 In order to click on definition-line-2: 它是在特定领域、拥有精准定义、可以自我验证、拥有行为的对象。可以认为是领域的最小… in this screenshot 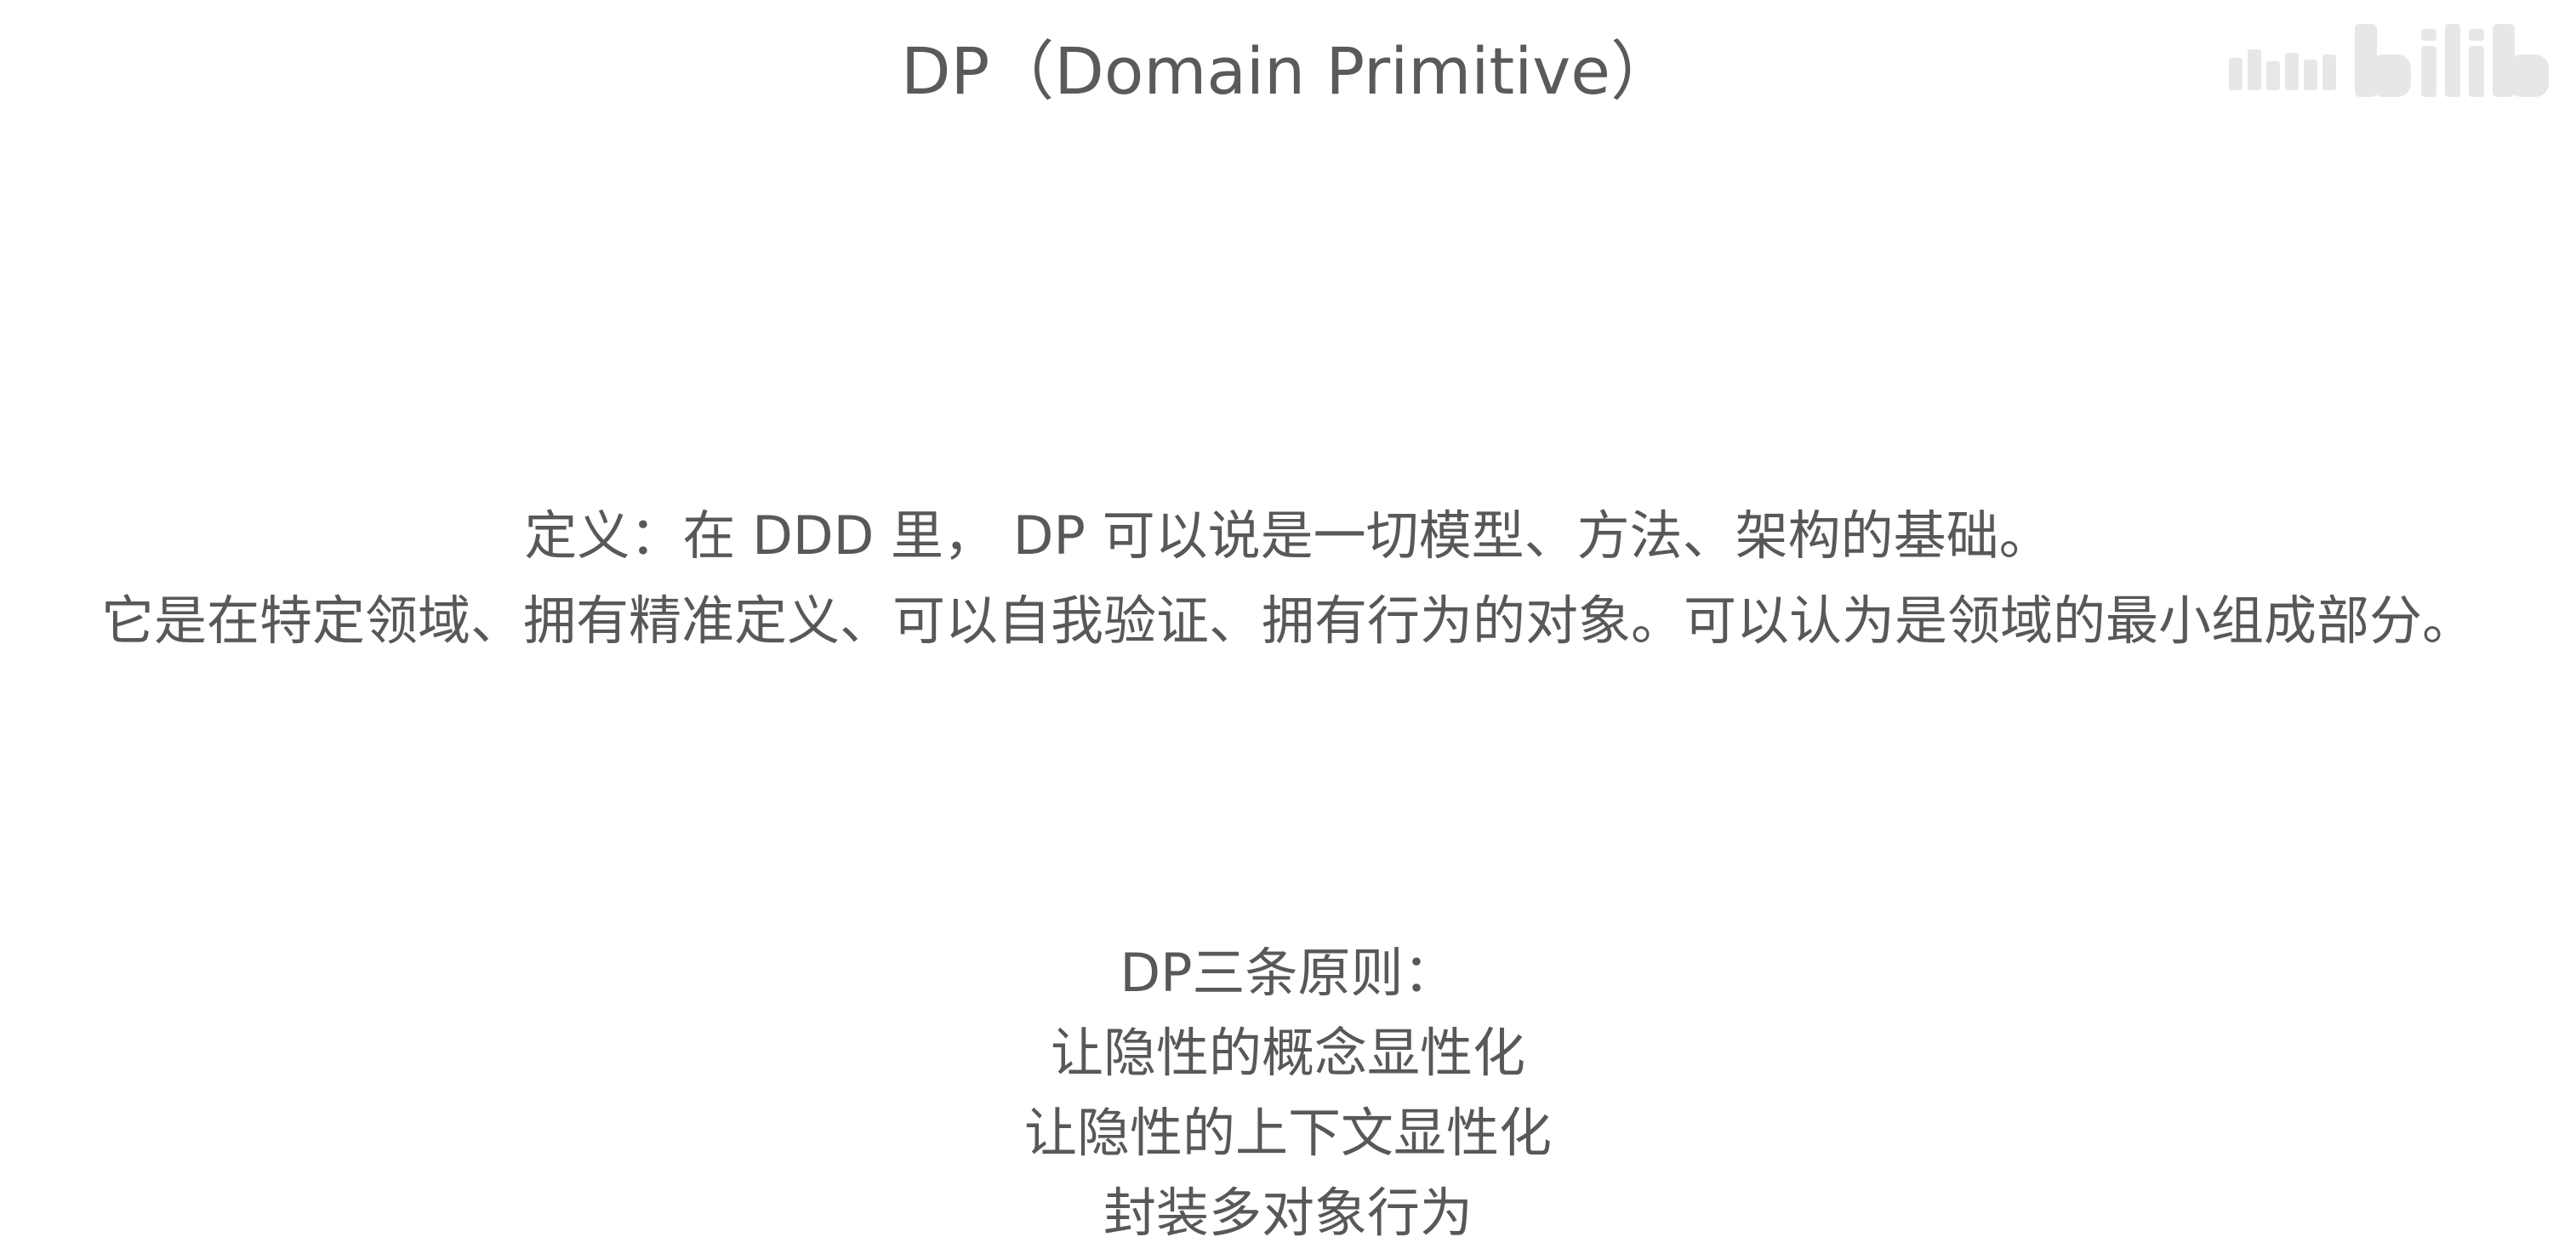, I will do `click(1288, 621)`.